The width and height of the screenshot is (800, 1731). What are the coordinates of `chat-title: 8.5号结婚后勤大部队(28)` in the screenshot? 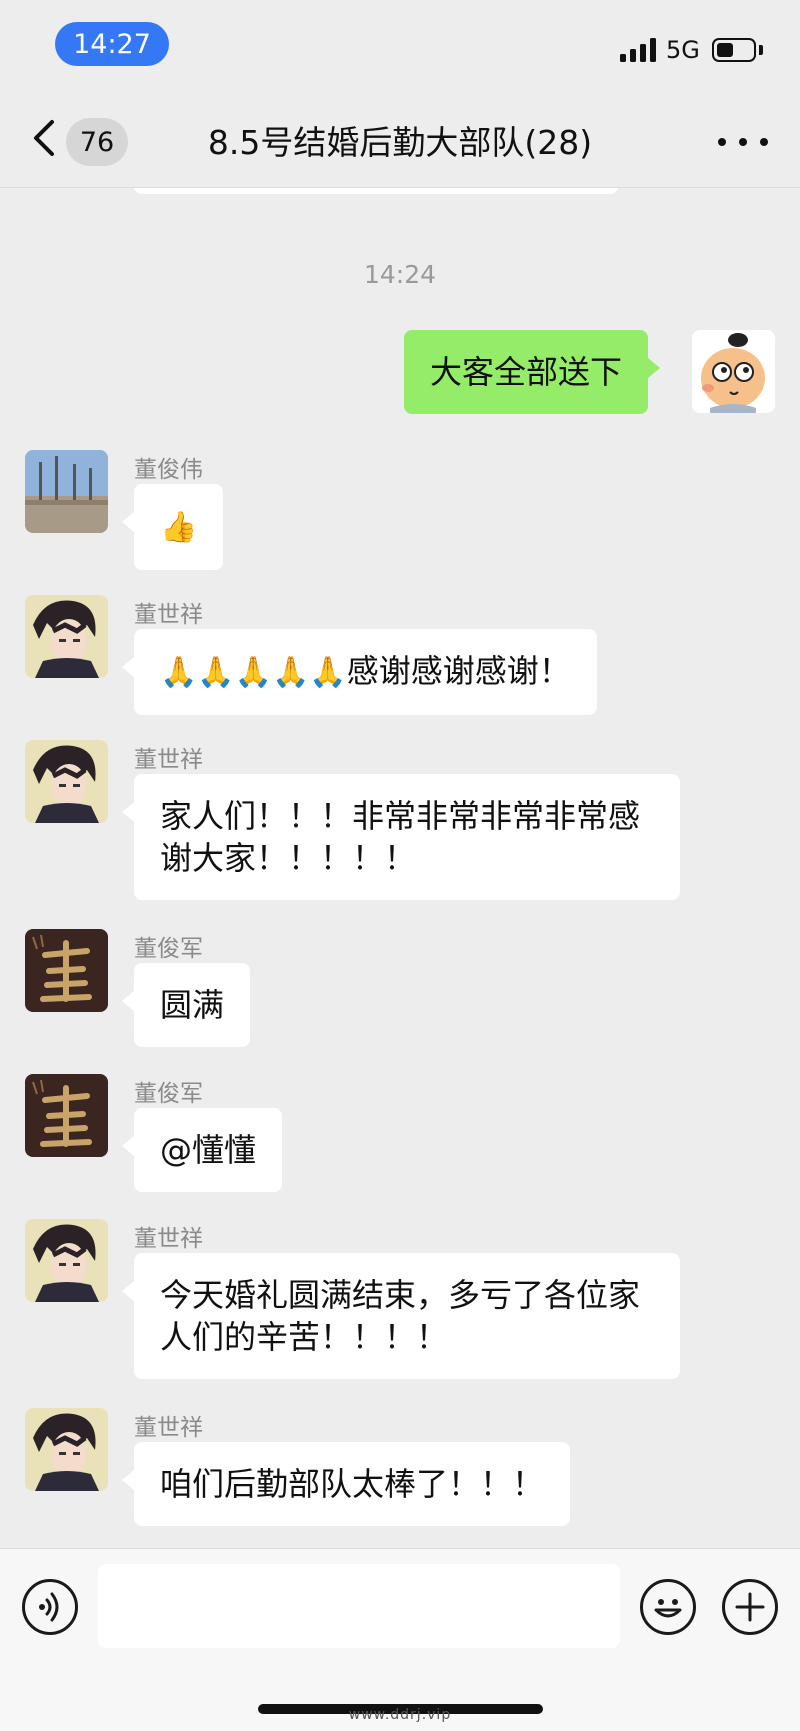 It's located at (400, 142).